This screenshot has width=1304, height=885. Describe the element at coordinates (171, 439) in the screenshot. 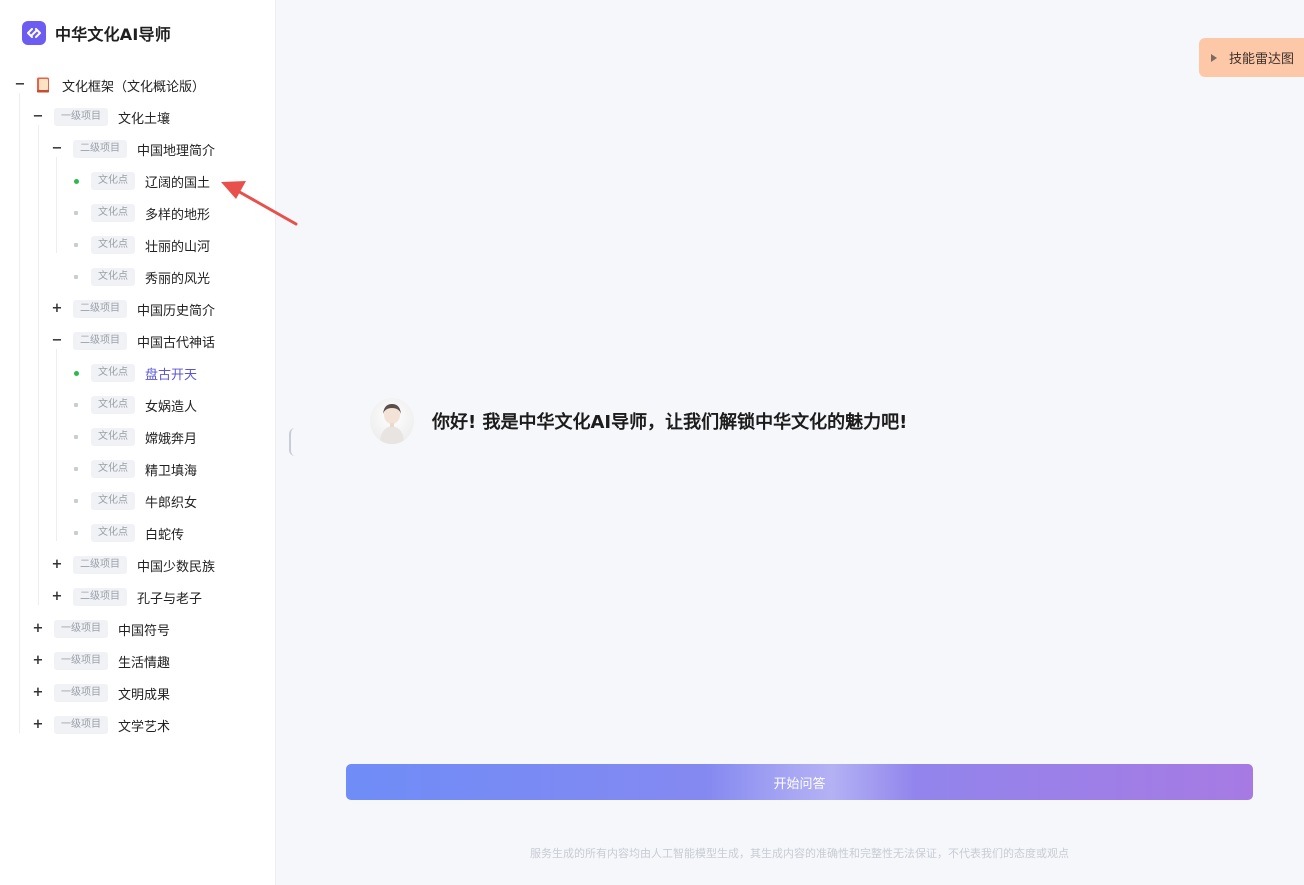

I see `tree-item-label: 嫦娥奔月` at that location.